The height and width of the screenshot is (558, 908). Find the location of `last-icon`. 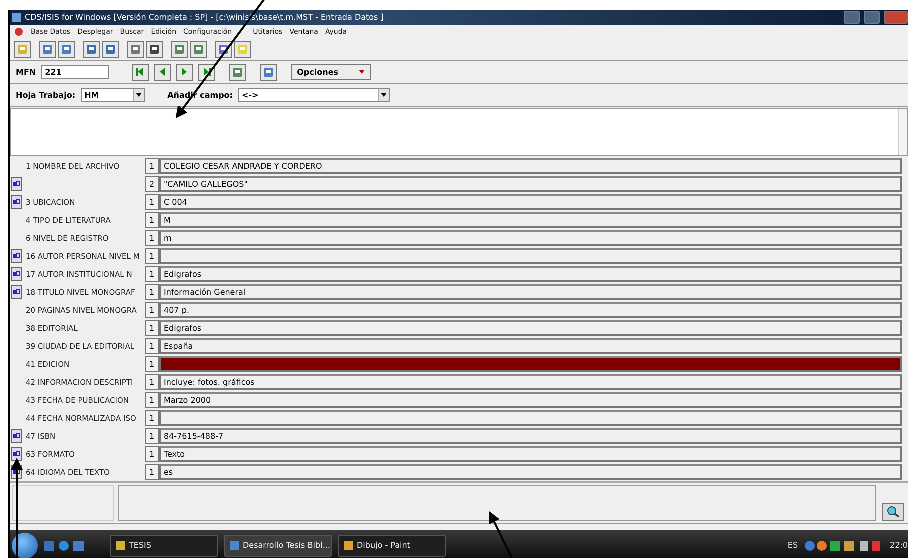

last-icon is located at coordinates (206, 72).